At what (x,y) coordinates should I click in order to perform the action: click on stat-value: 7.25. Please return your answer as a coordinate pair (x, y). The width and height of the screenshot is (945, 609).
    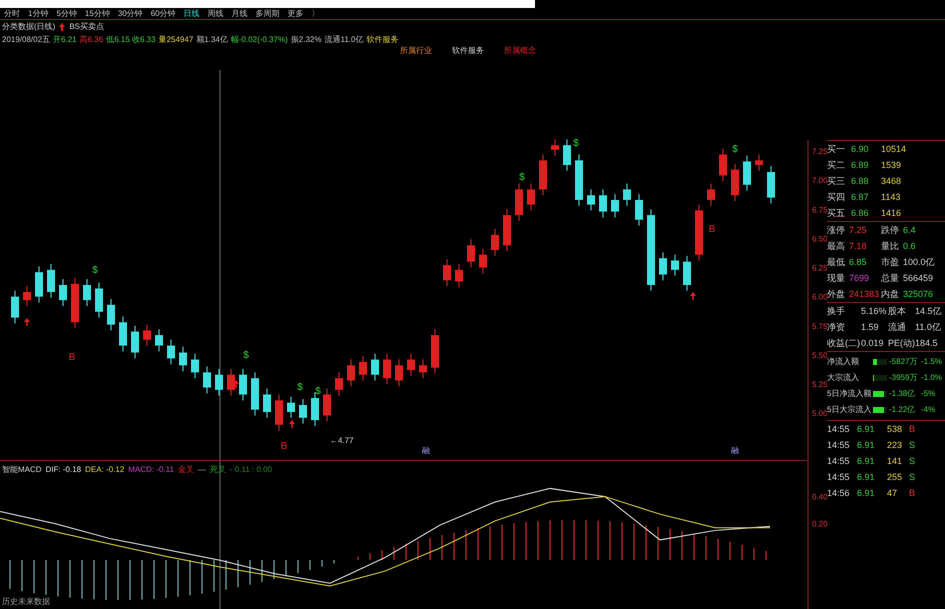
    Looking at the image, I should click on (858, 230).